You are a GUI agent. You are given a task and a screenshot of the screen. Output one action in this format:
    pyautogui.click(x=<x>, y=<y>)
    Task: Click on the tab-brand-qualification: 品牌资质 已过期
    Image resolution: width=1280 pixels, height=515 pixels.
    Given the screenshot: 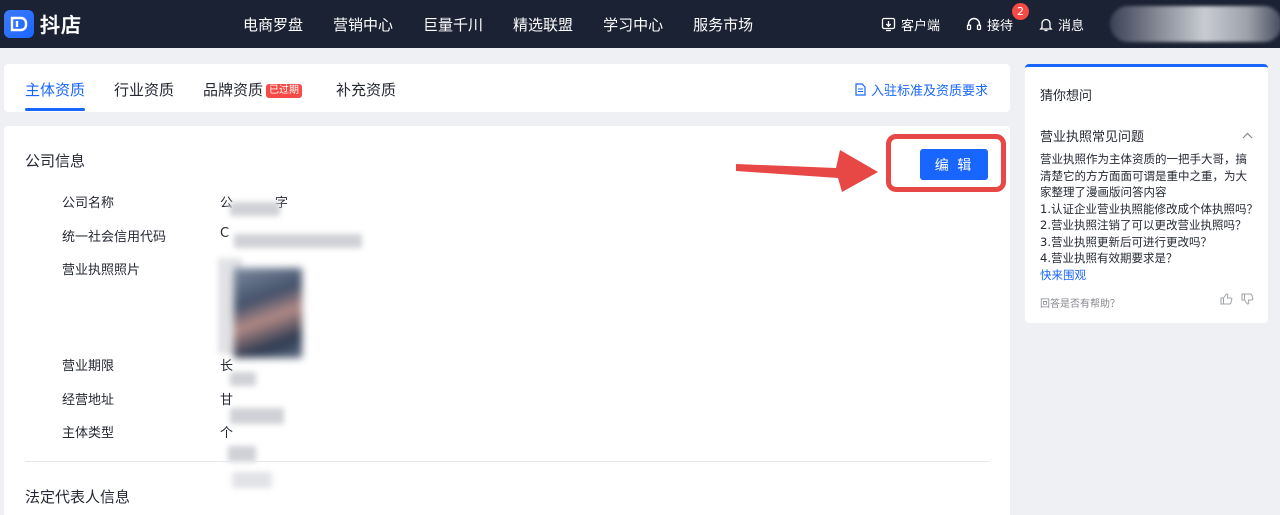 What is the action you would take?
    pyautogui.click(x=253, y=89)
    